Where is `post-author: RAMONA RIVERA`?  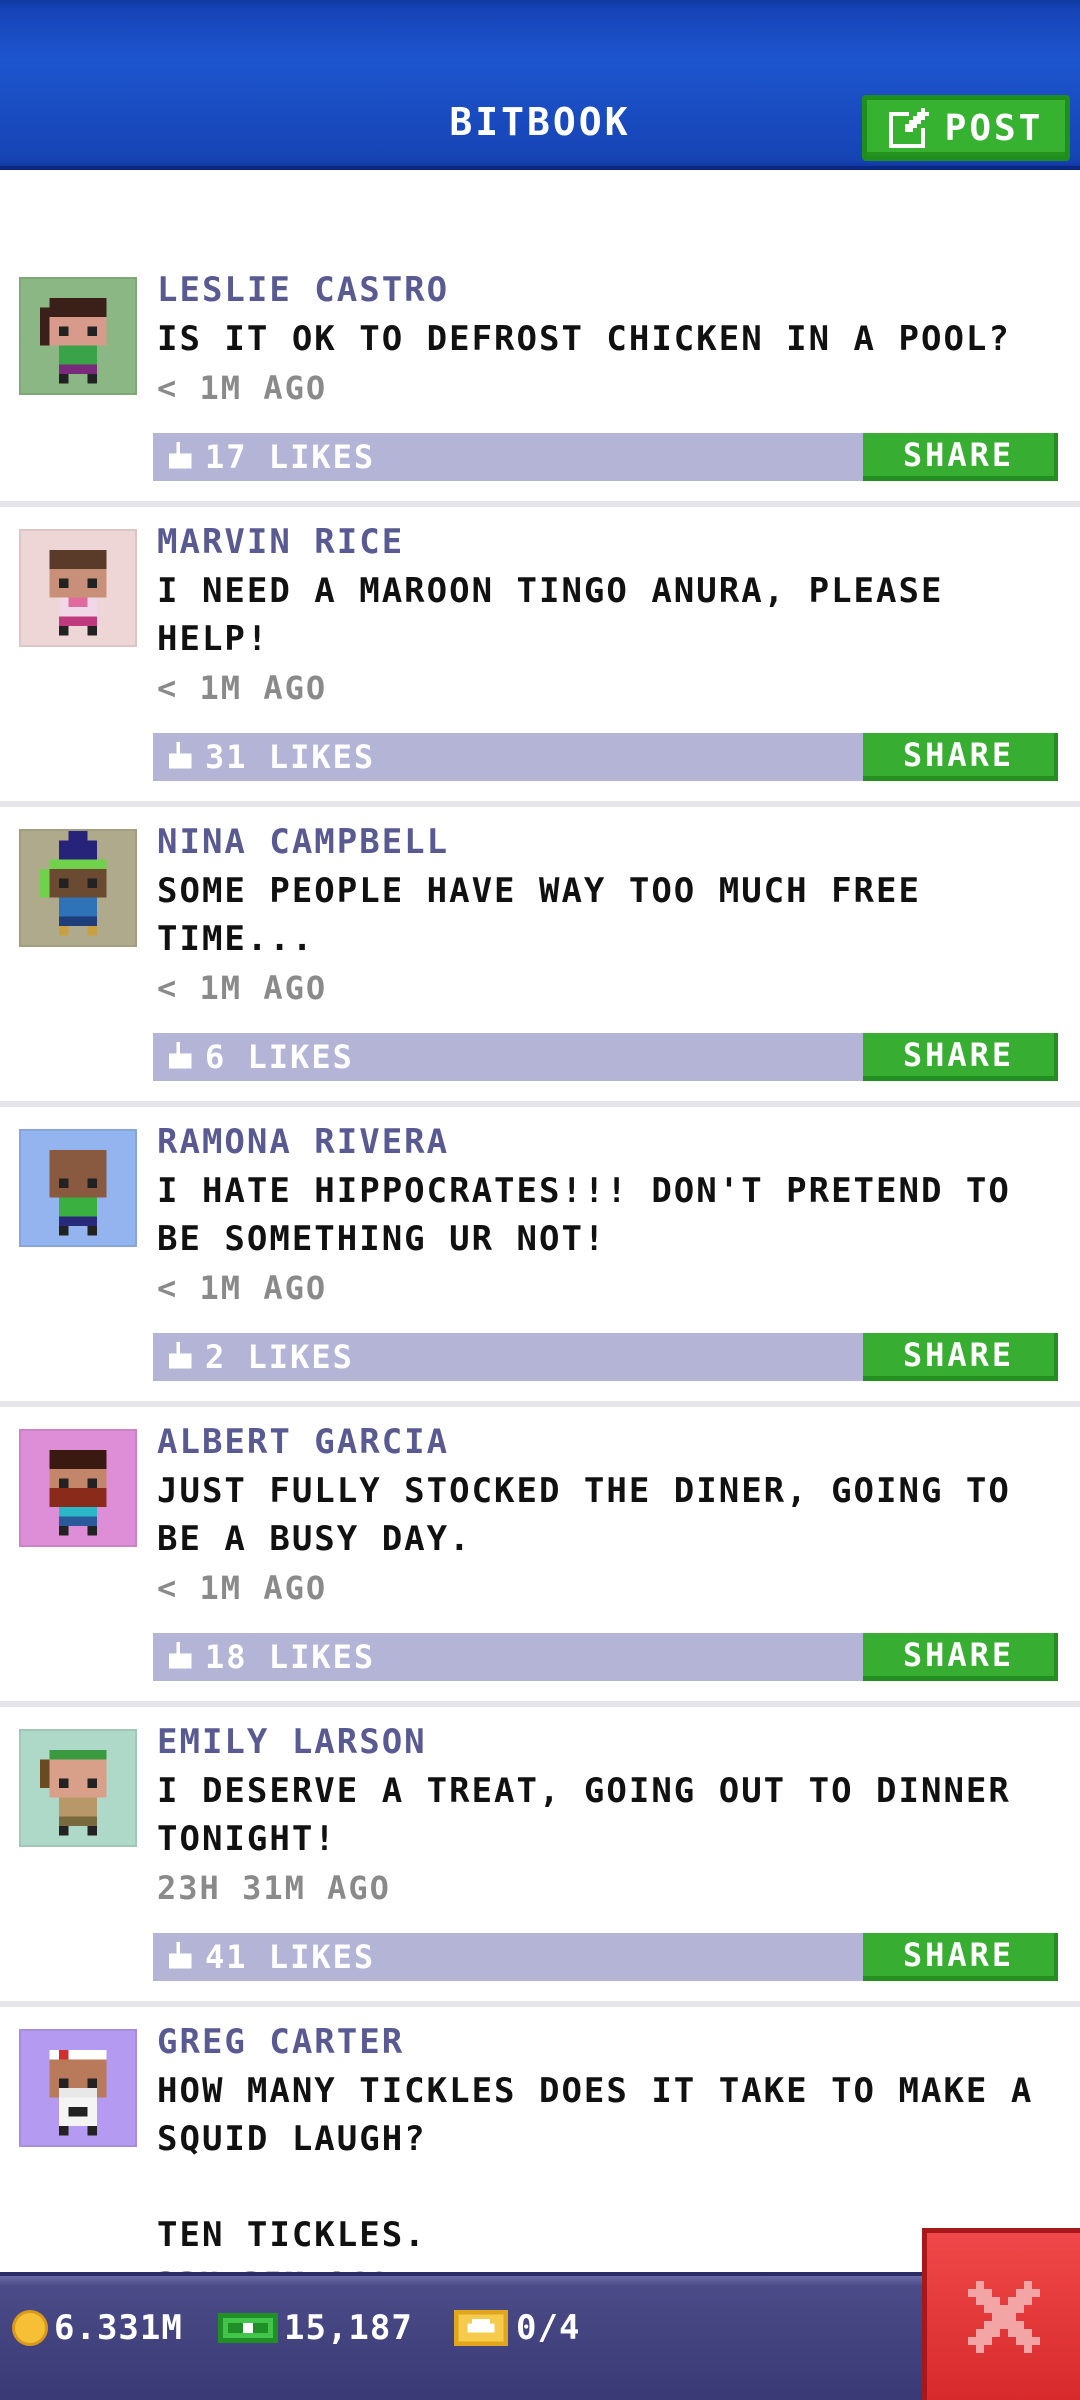 post-author: RAMONA RIVERA is located at coordinates (608, 1142).